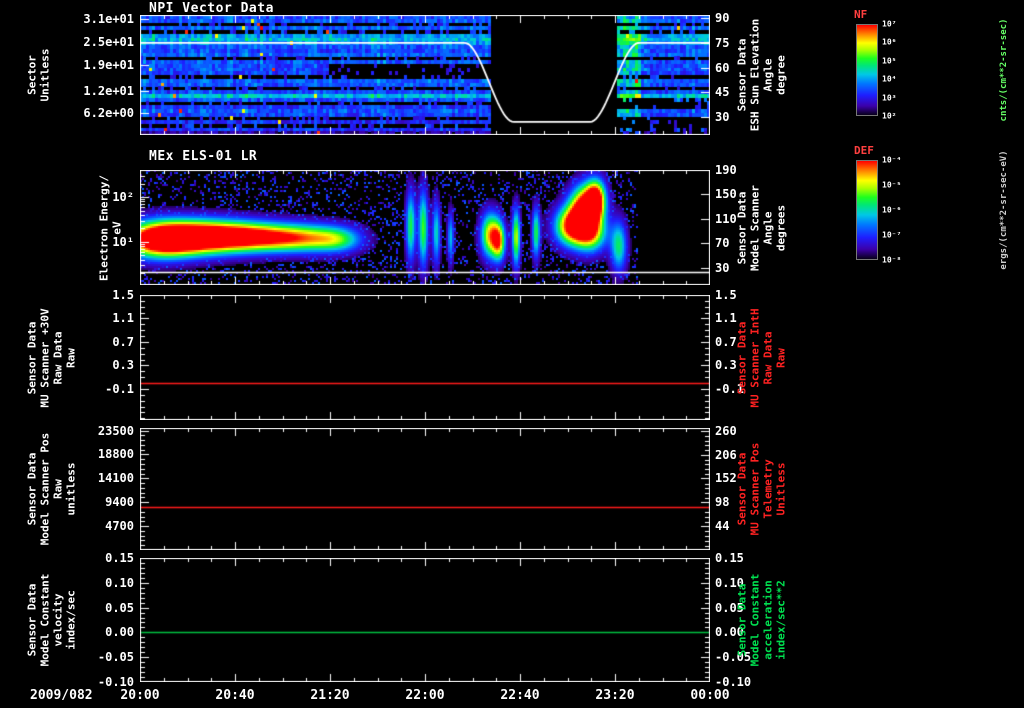  What do you see at coordinates (781, 489) in the screenshot?
I see `y-axis-label-right-model-scanner-pos: Unitless` at bounding box center [781, 489].